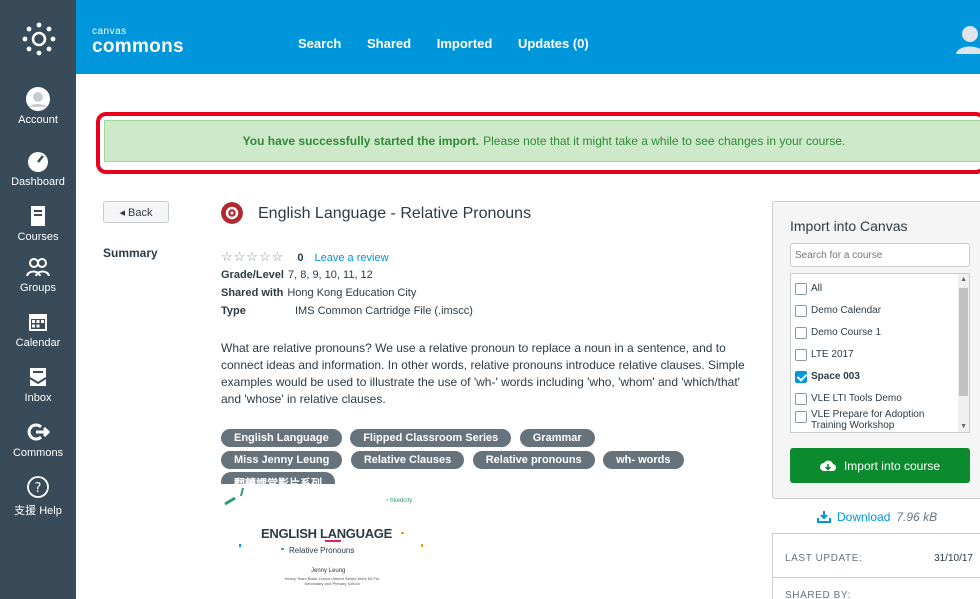  Describe the element at coordinates (876, 577) in the screenshot. I see `info-divider` at that location.